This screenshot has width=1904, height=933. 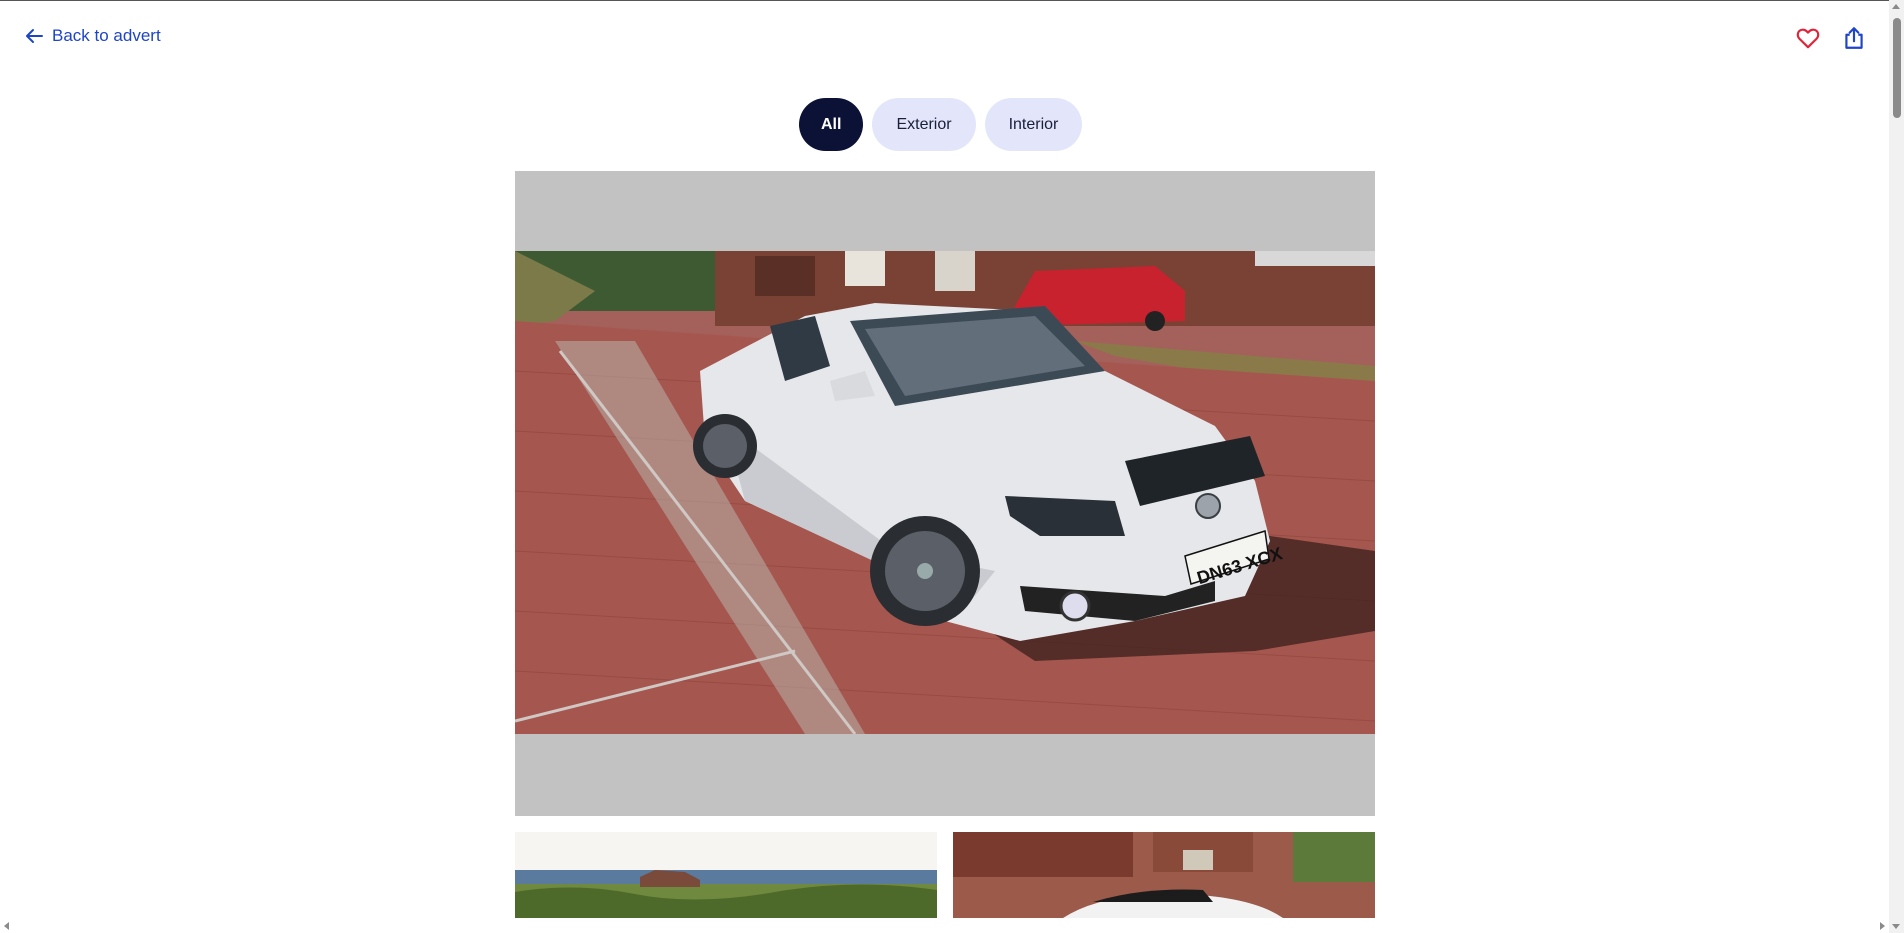 I want to click on scroll-down-icon, so click(x=1896, y=926).